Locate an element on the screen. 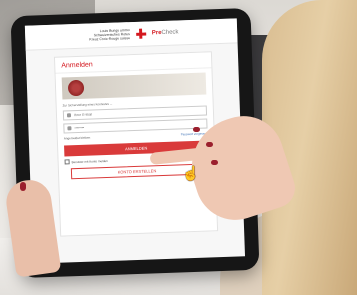 This screenshot has width=357, height=295. brand-logo: PreCheck is located at coordinates (165, 32).